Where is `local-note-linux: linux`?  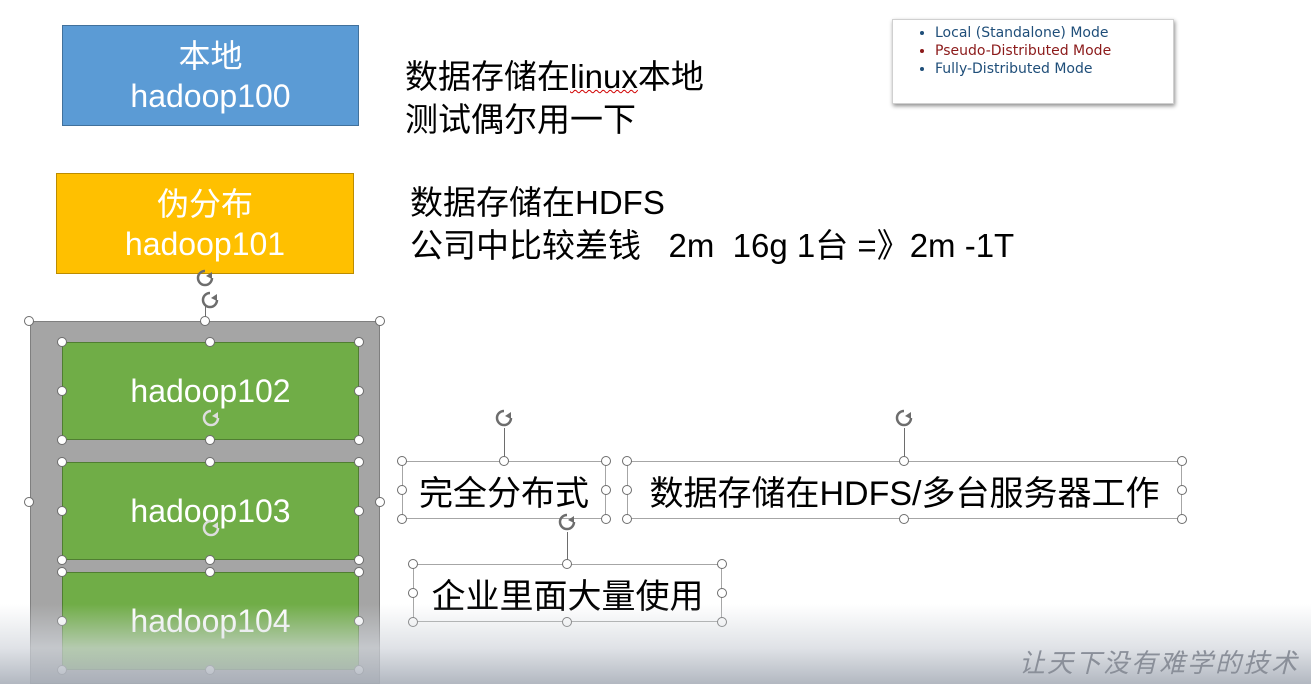
local-note-linux: linux is located at coordinates (604, 76).